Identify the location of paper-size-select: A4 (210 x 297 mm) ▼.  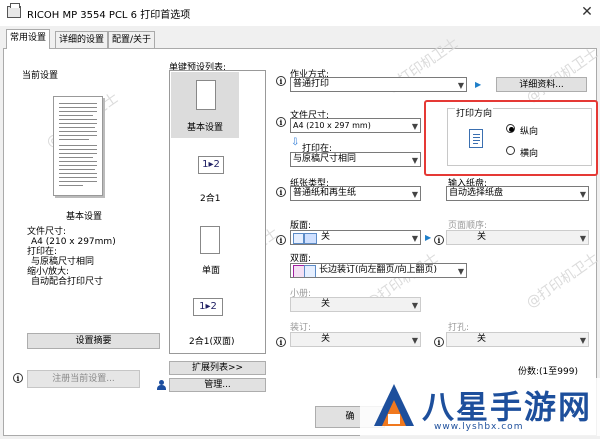
(355, 125).